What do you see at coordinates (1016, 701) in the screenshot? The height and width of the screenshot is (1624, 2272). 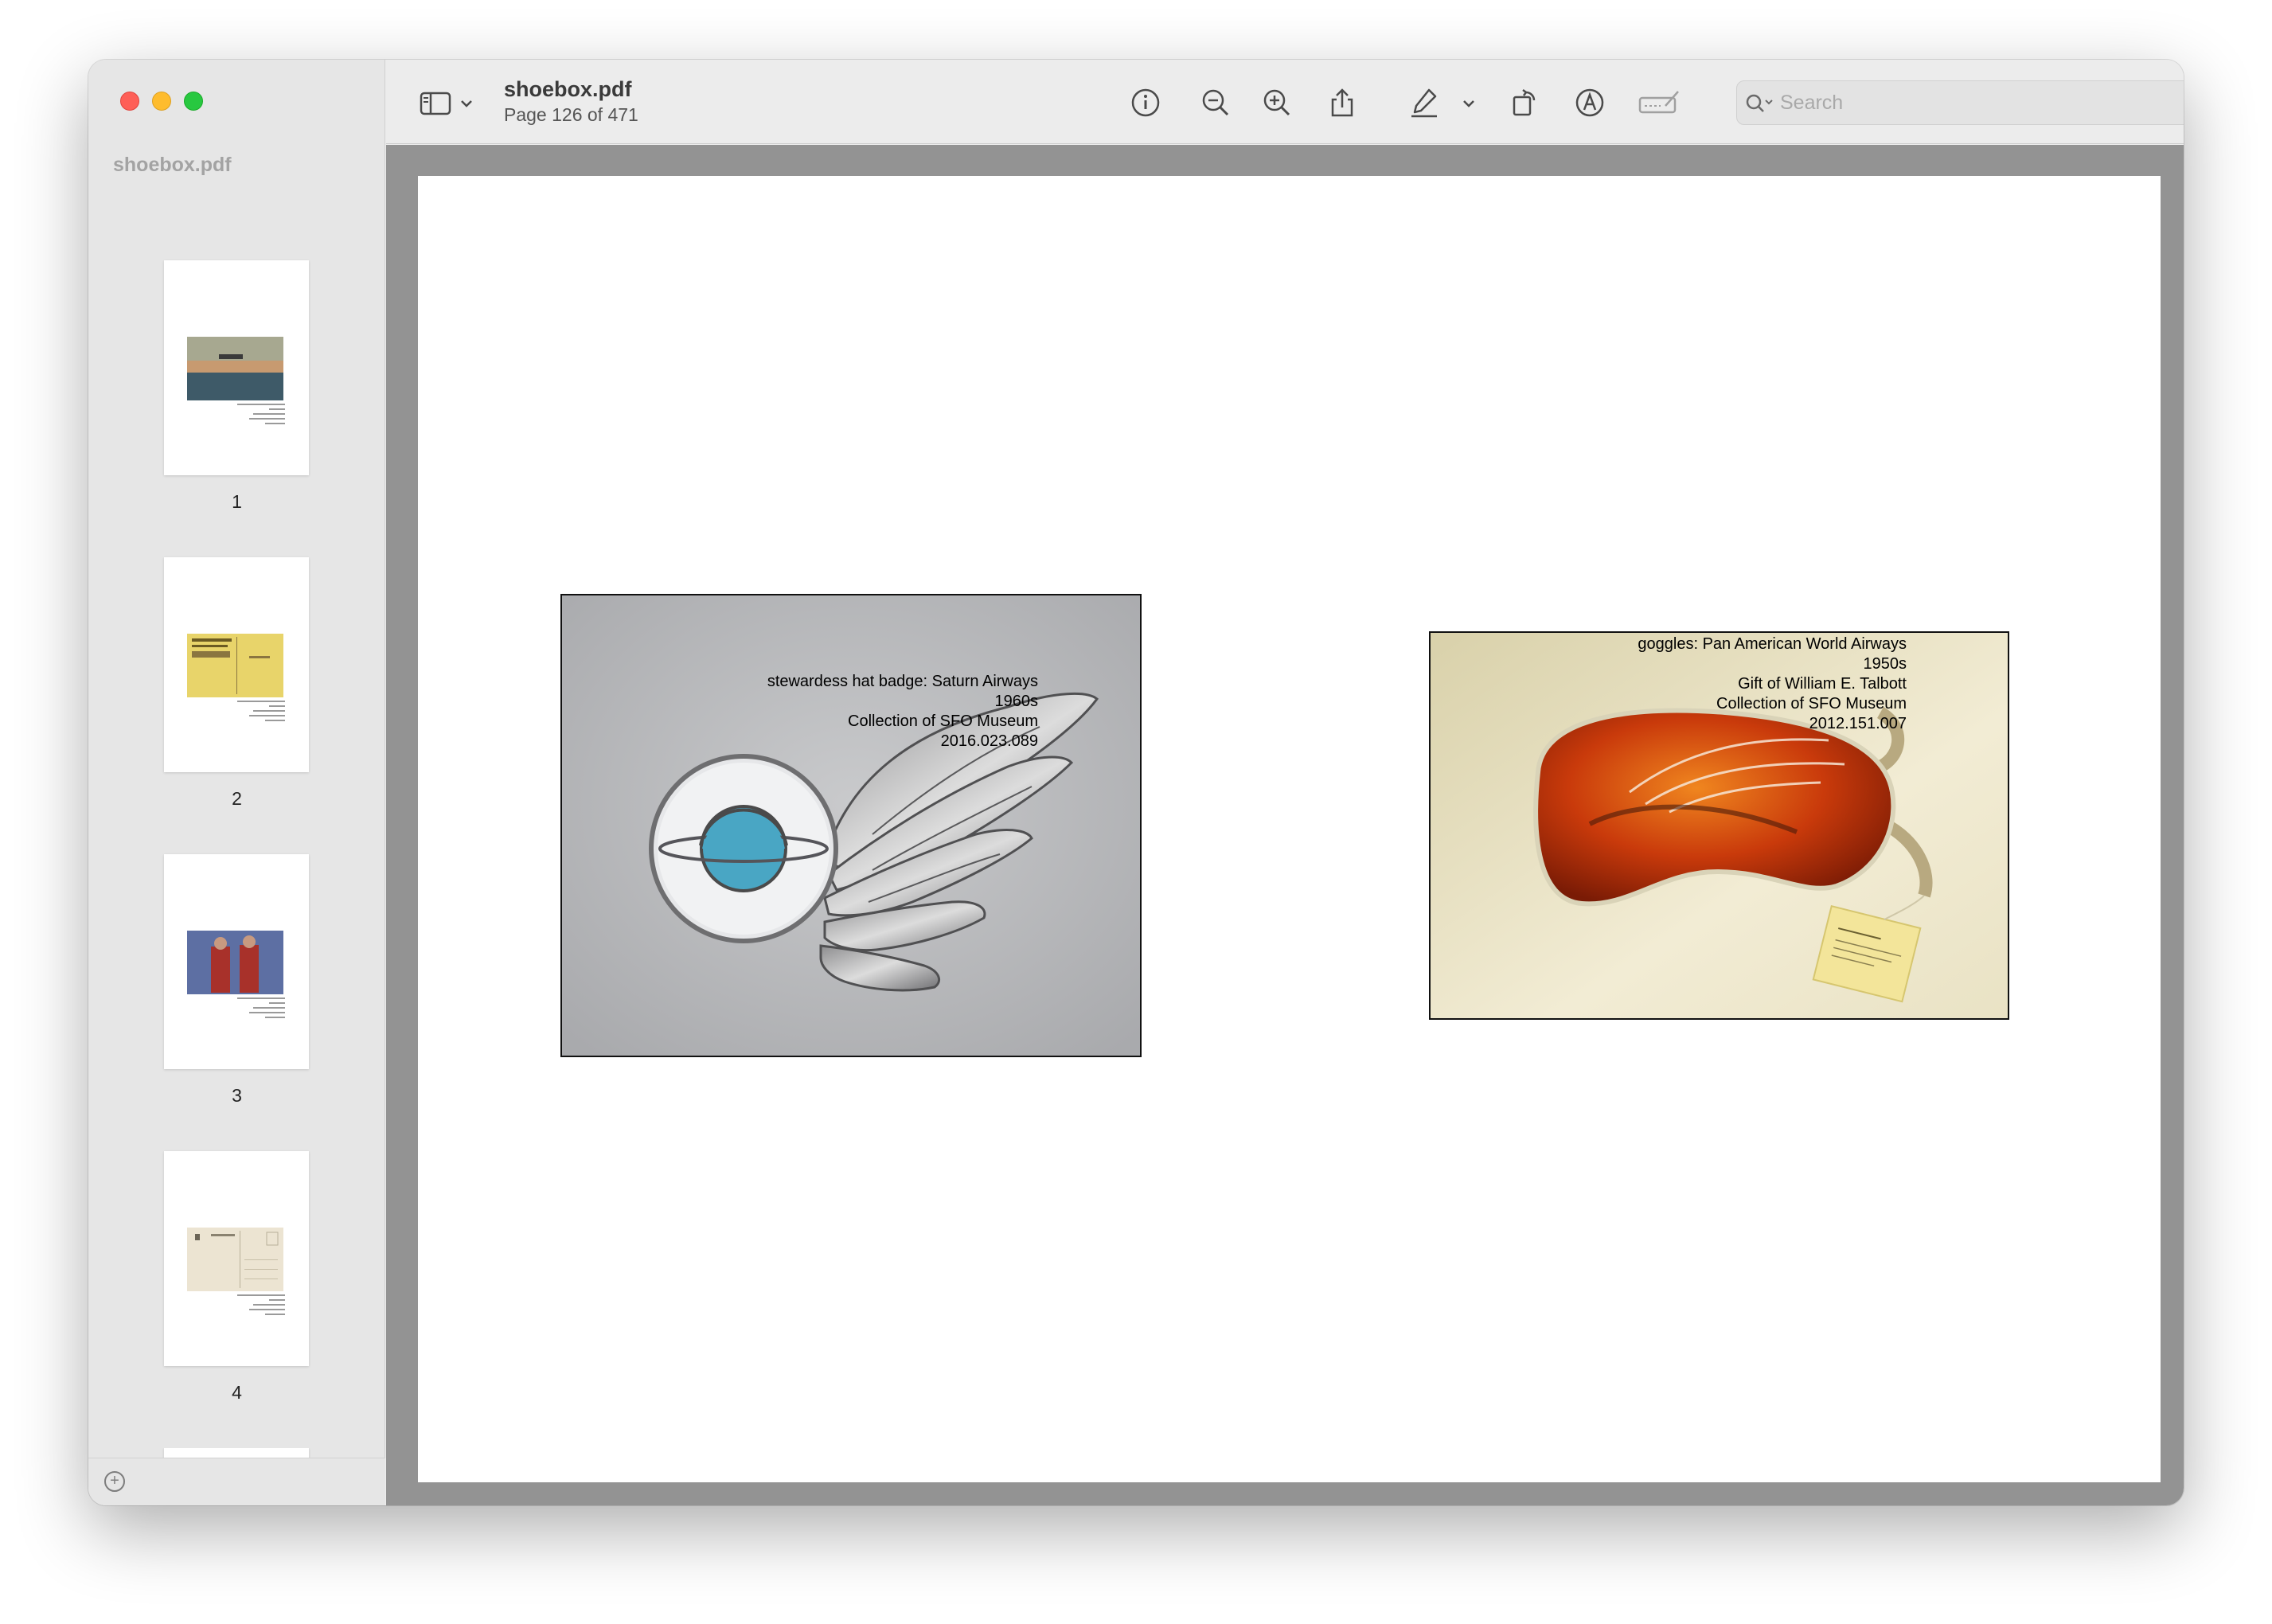 I see `caption-line: 1960s` at bounding box center [1016, 701].